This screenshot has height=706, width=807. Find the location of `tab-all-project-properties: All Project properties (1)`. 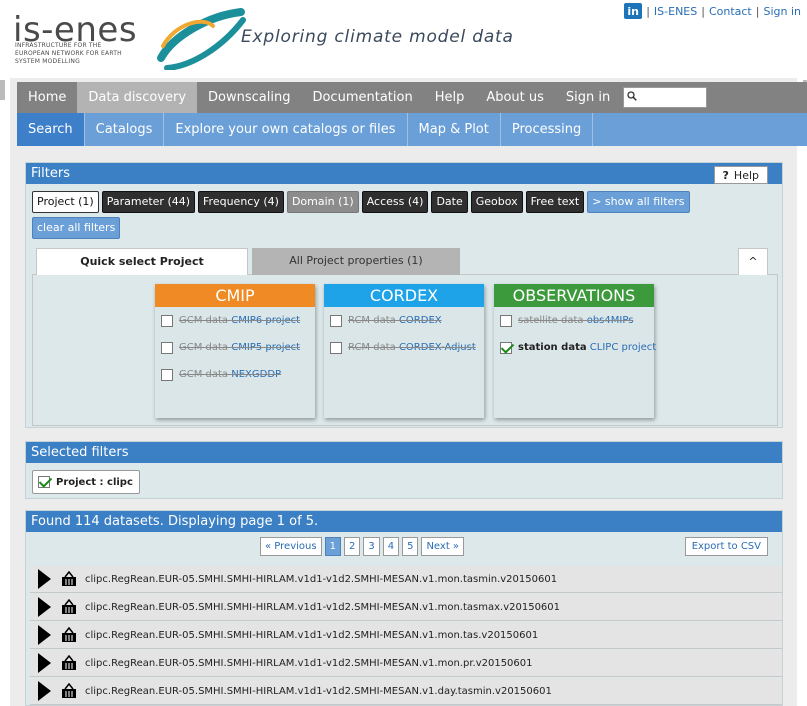

tab-all-project-properties: All Project properties (1) is located at coordinates (356, 261).